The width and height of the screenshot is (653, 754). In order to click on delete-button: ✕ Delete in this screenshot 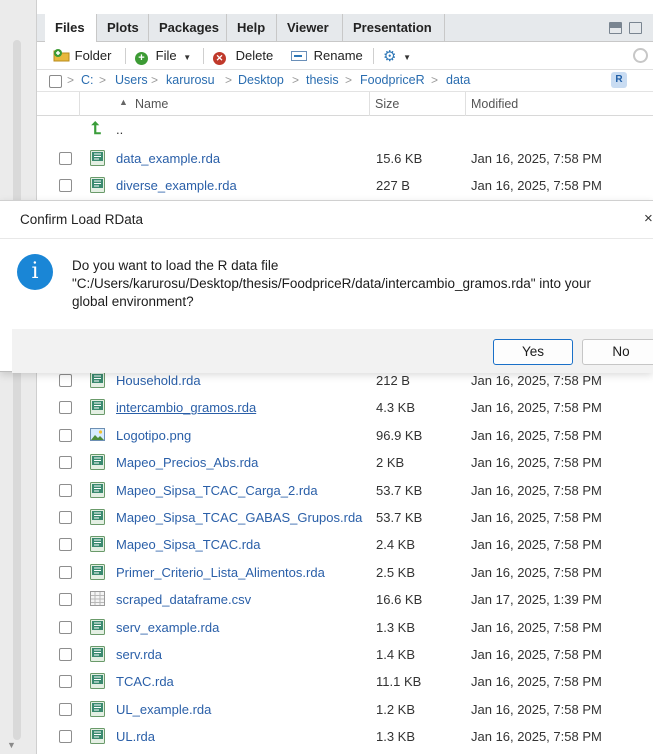, I will do `click(243, 56)`.